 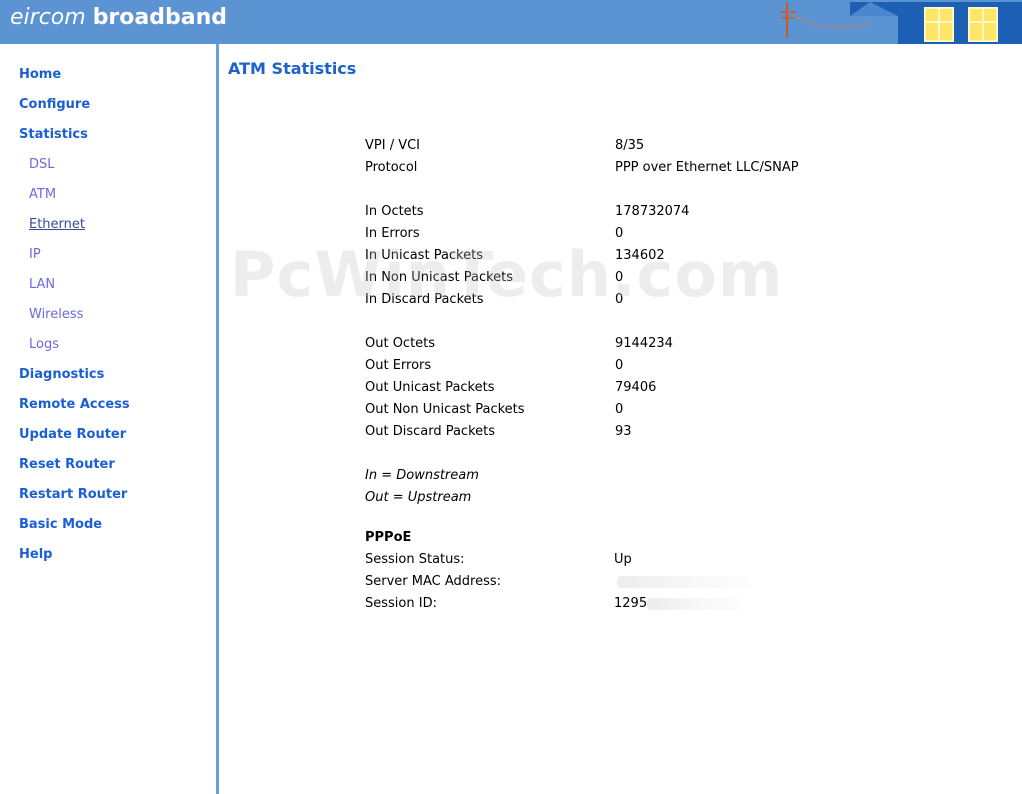 What do you see at coordinates (644, 343) in the screenshot?
I see `stat-value-out-octets: 9144234` at bounding box center [644, 343].